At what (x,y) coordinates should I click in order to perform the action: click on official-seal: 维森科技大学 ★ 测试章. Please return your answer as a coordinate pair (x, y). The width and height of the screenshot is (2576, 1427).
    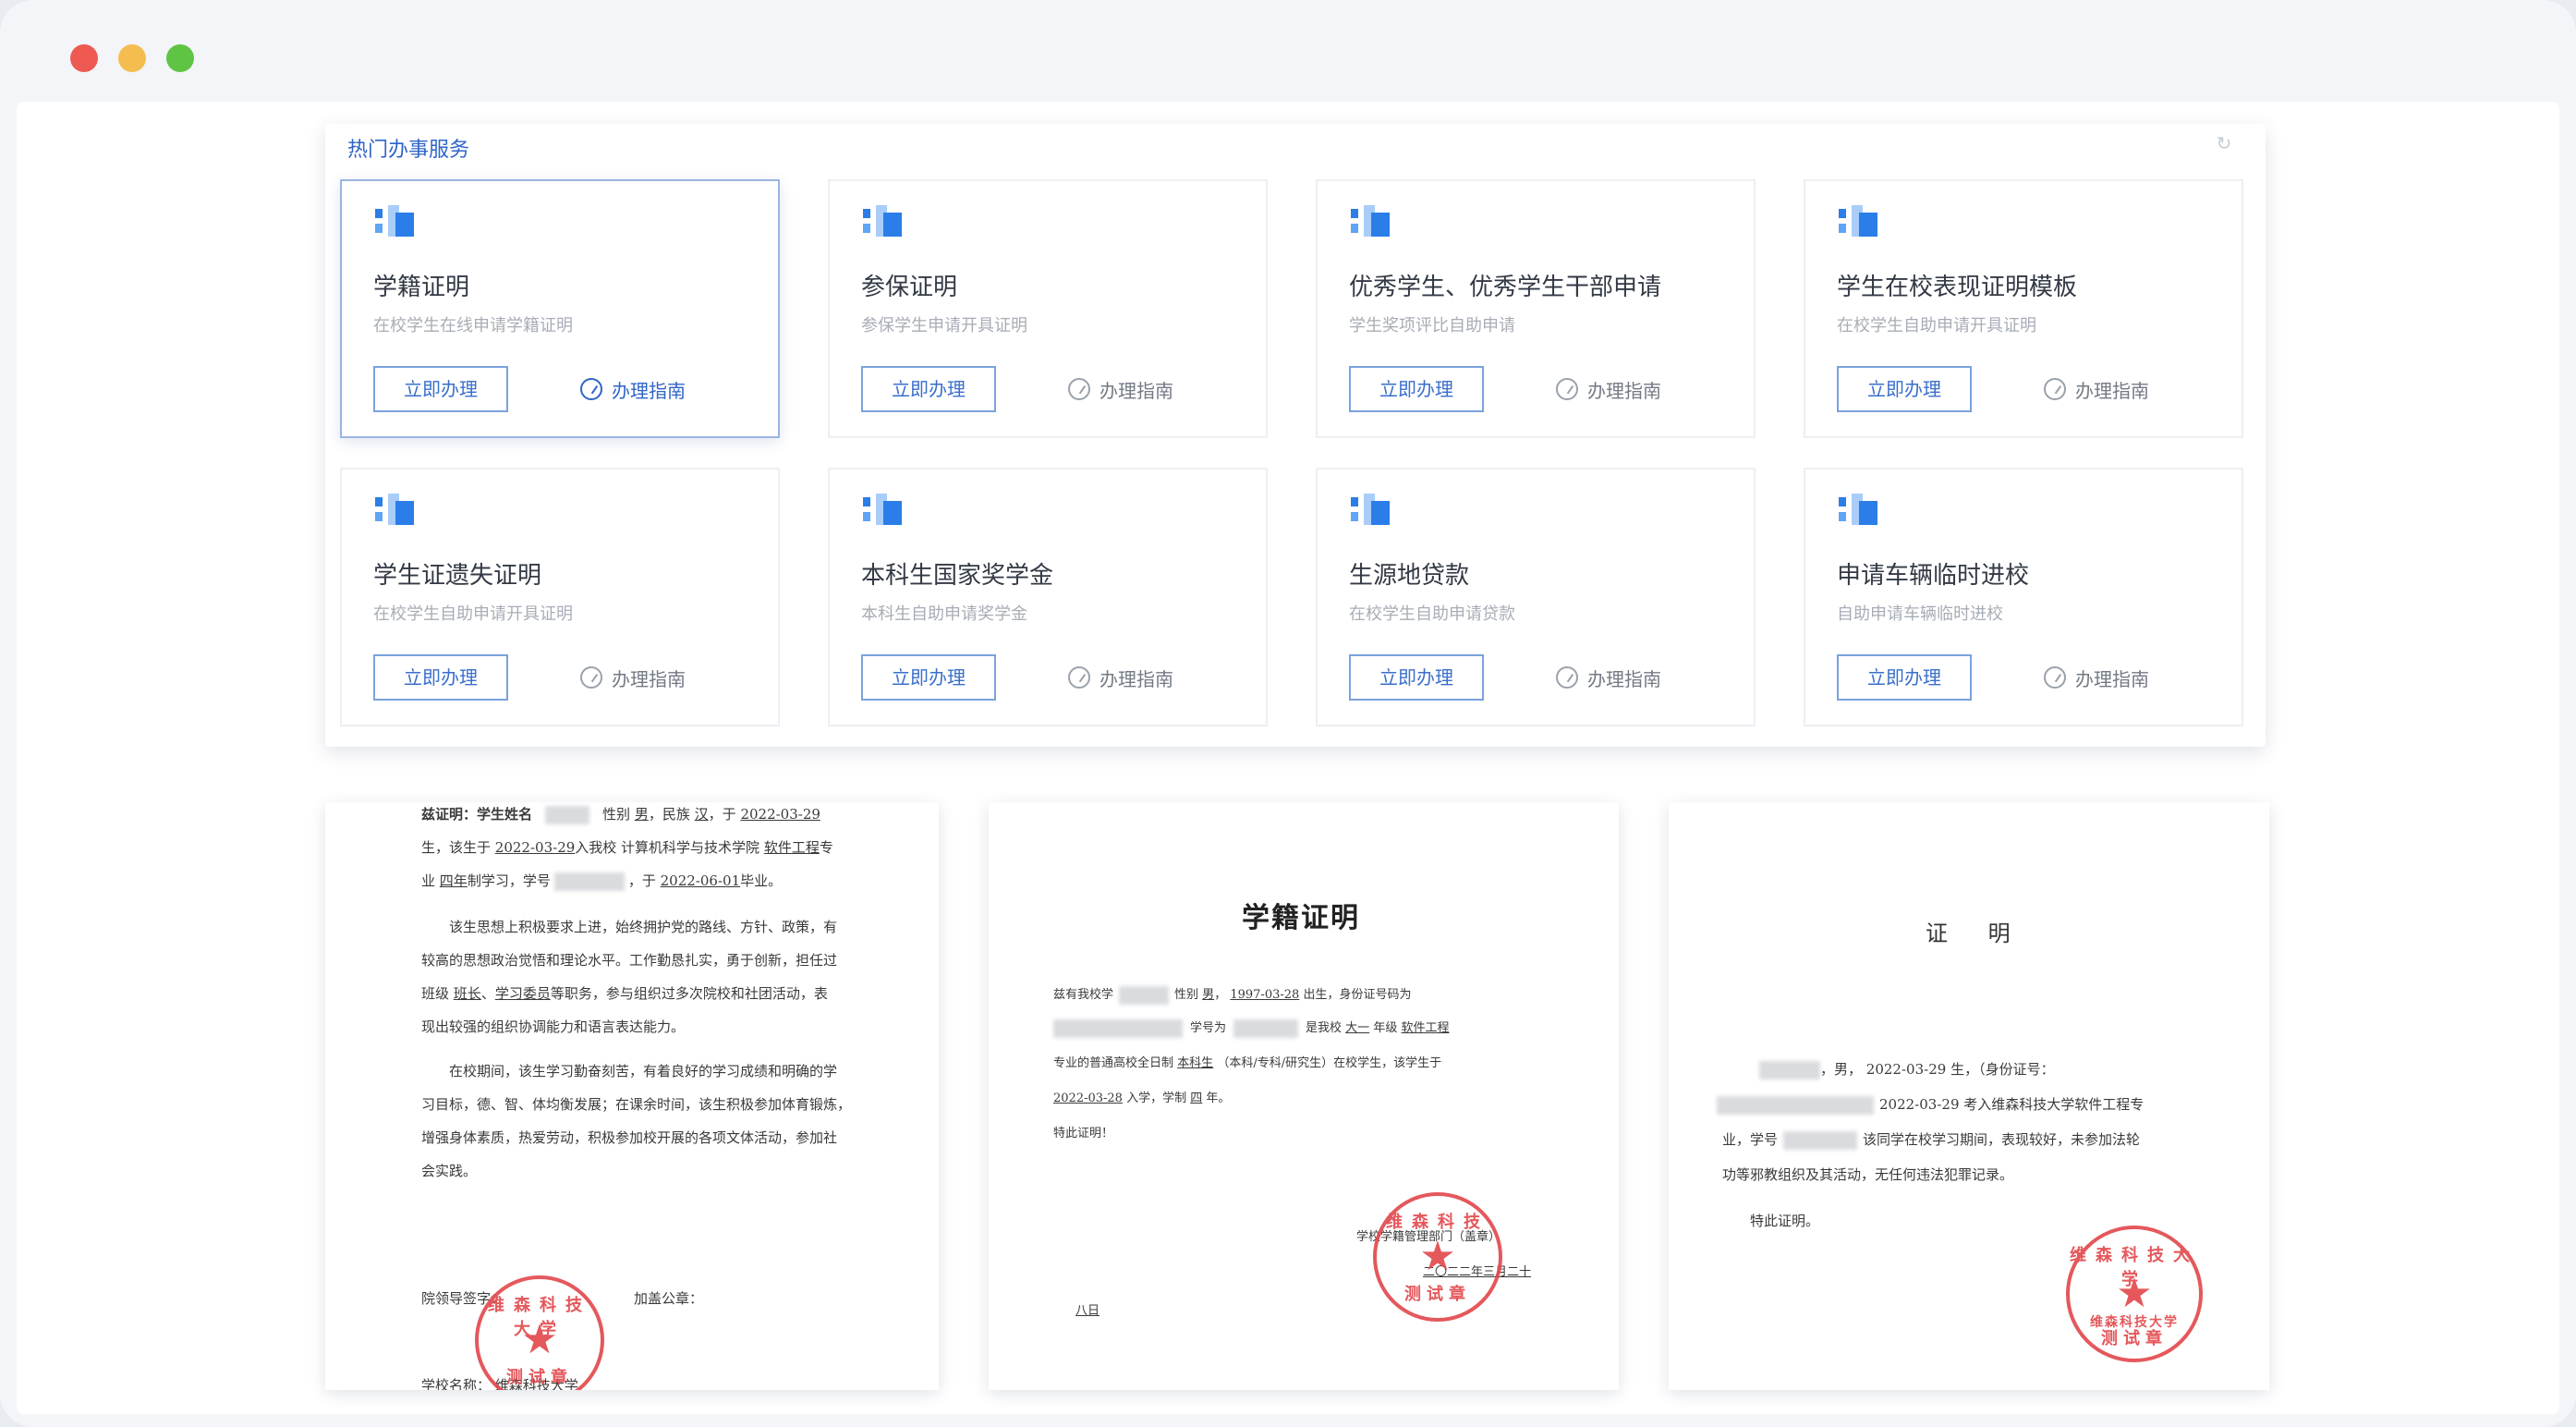
    Looking at the image, I should click on (539, 1332).